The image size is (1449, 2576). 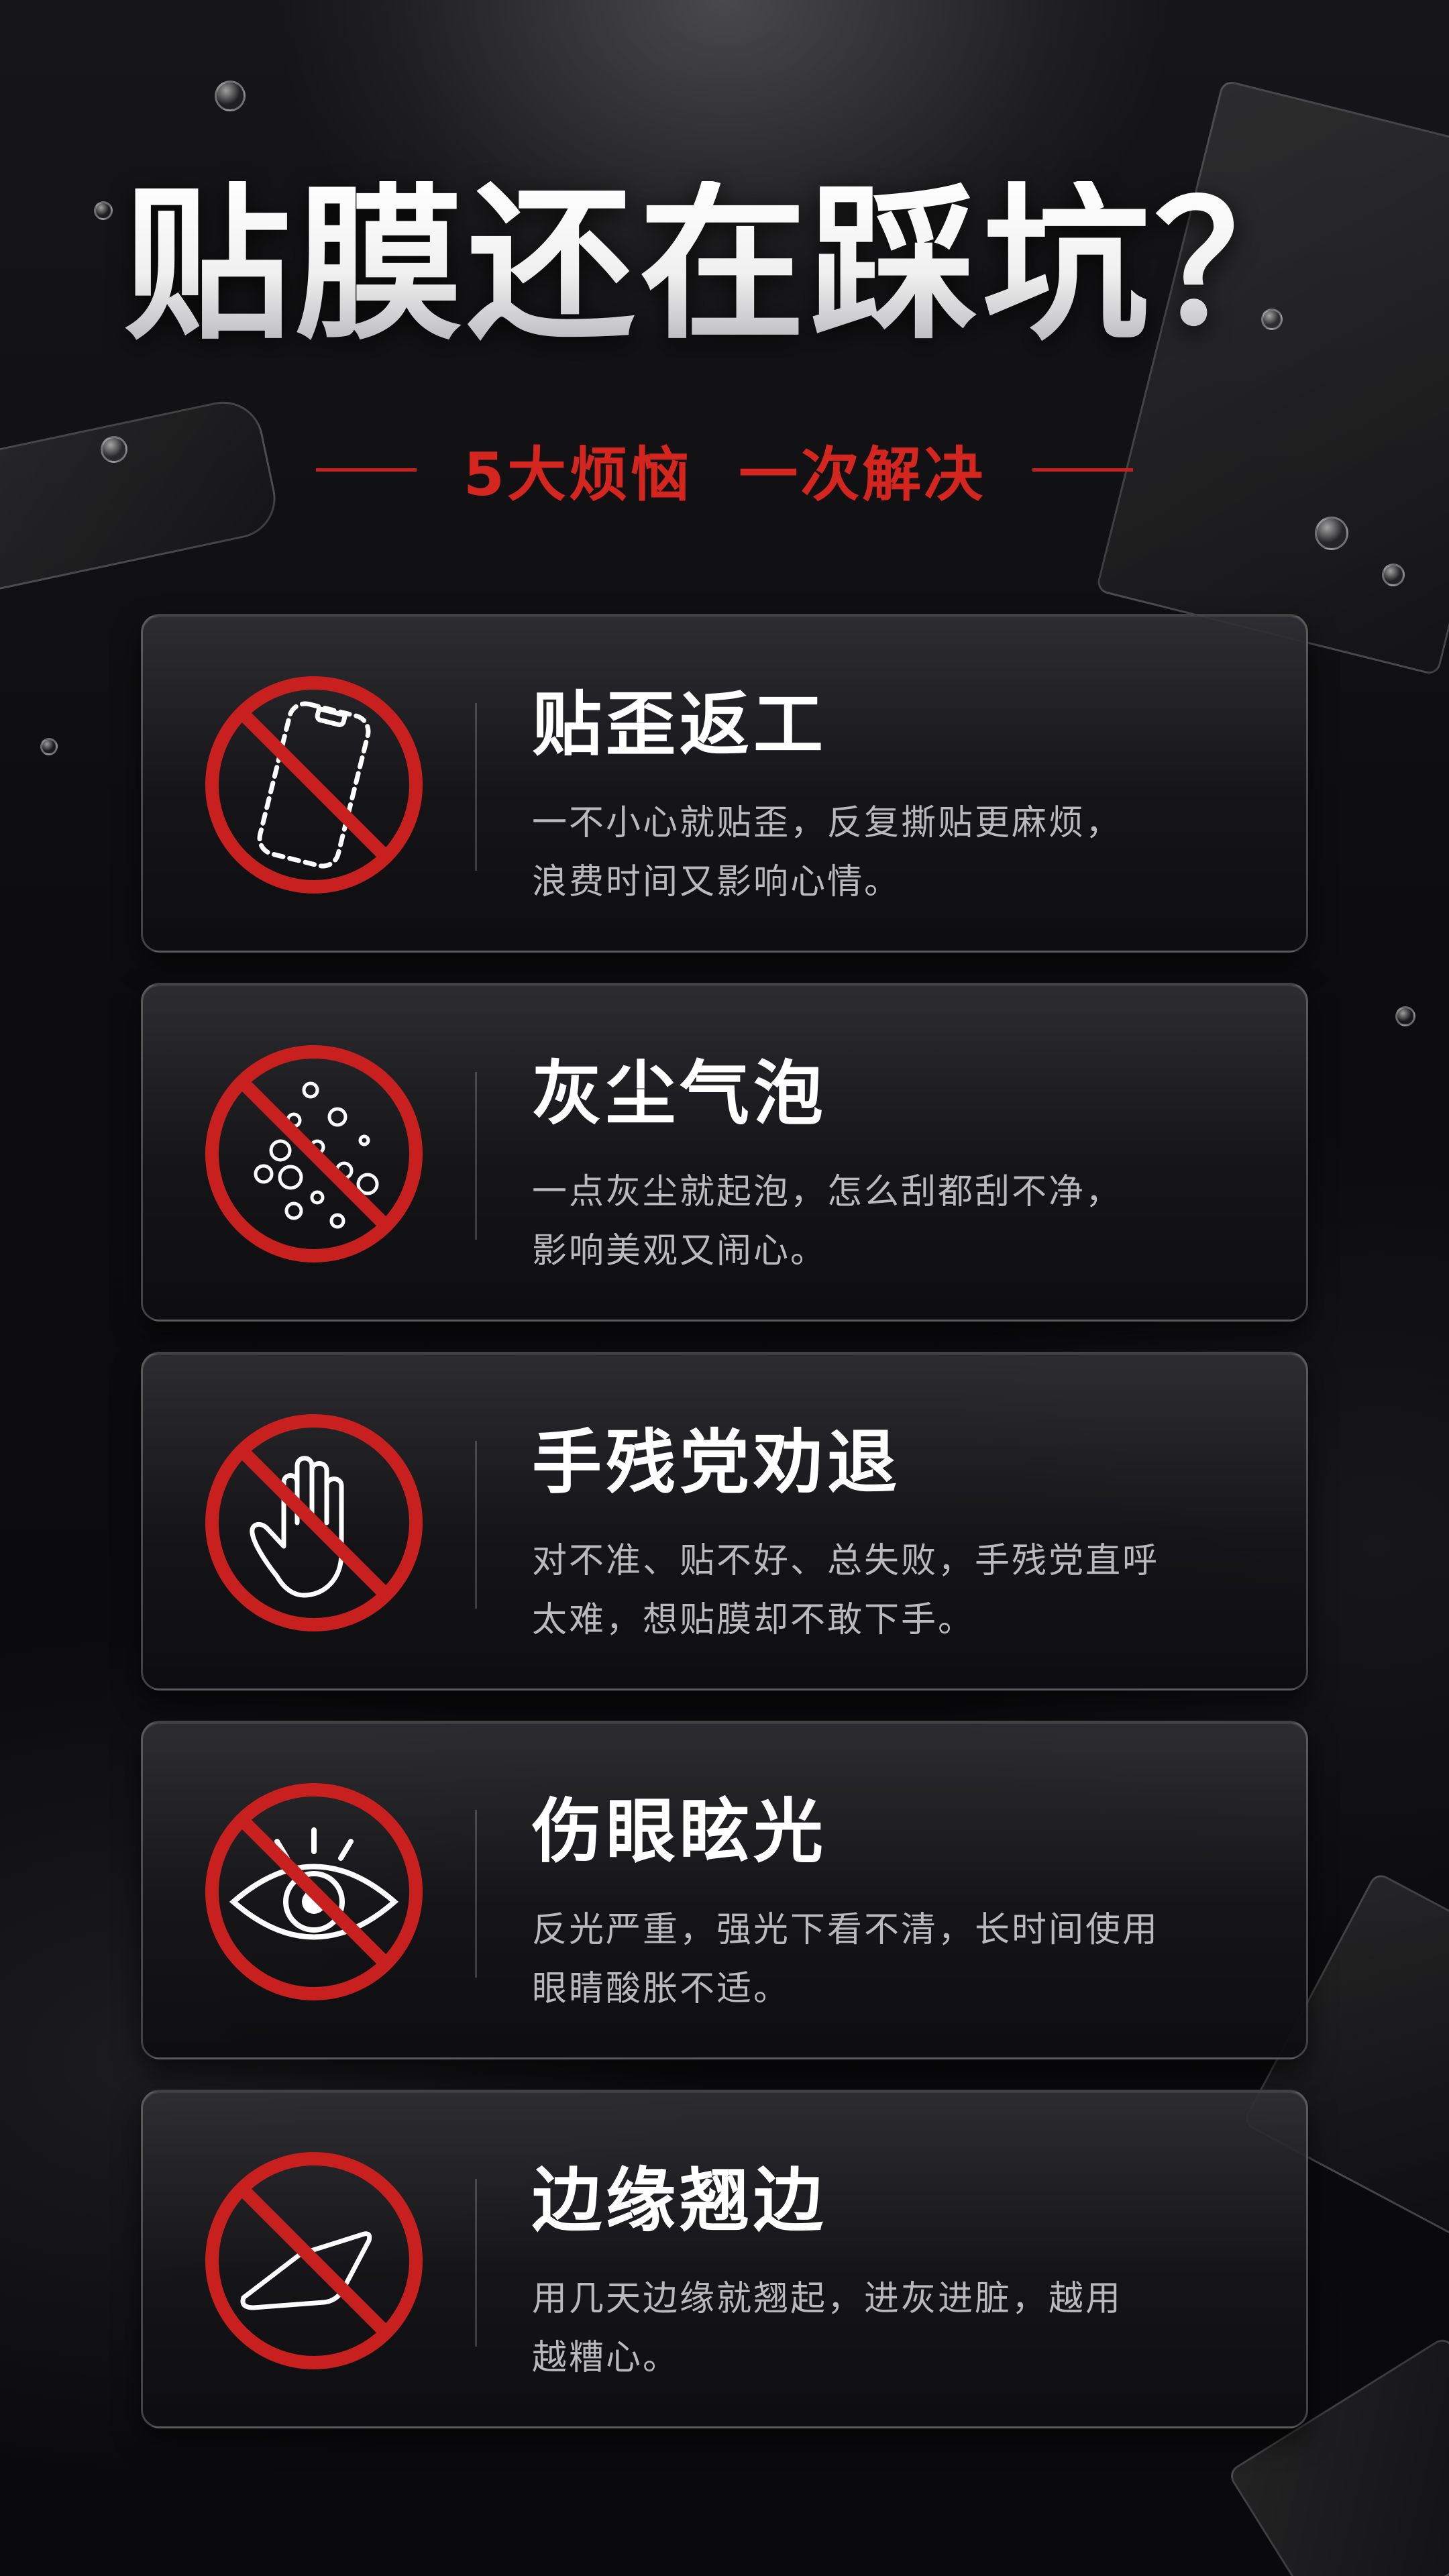 What do you see at coordinates (724, 2259) in the screenshot?
I see `pain-point-card: 边缘翘边 用几天边缘就翘起，进灰进脏，越用 越糟心。` at bounding box center [724, 2259].